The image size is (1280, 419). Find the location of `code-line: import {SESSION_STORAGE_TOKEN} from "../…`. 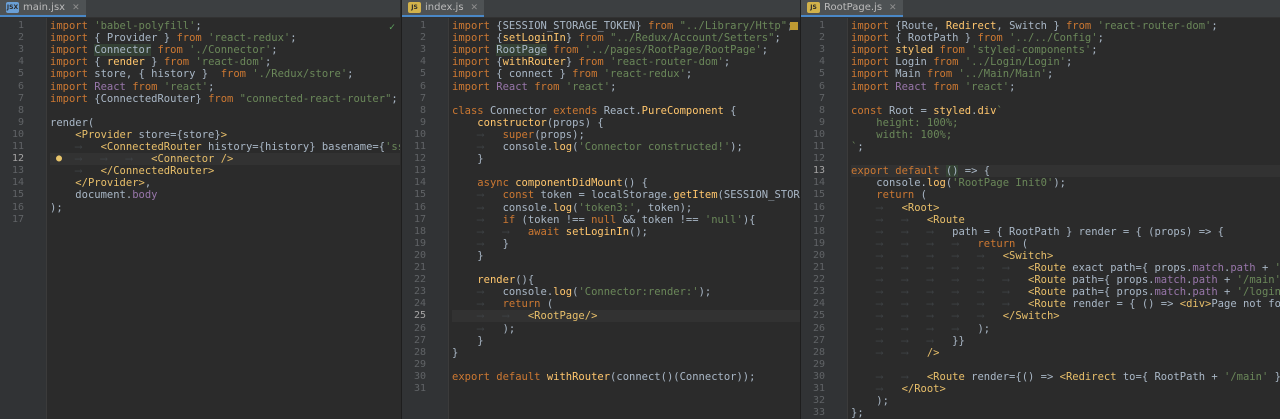

code-line: import {SESSION_STORAGE_TOKEN} from "../… is located at coordinates (622, 26).